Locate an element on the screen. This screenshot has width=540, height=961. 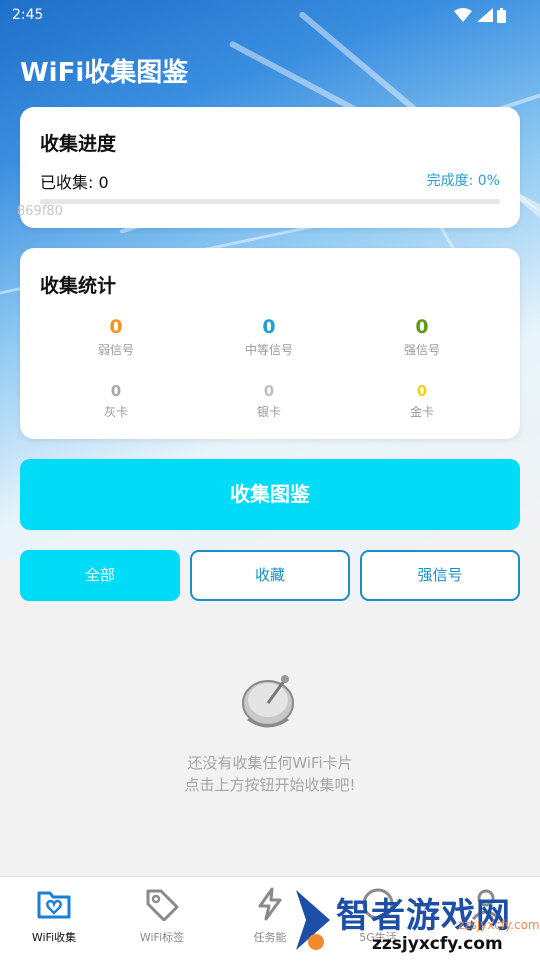
progress-bar is located at coordinates (270, 201).